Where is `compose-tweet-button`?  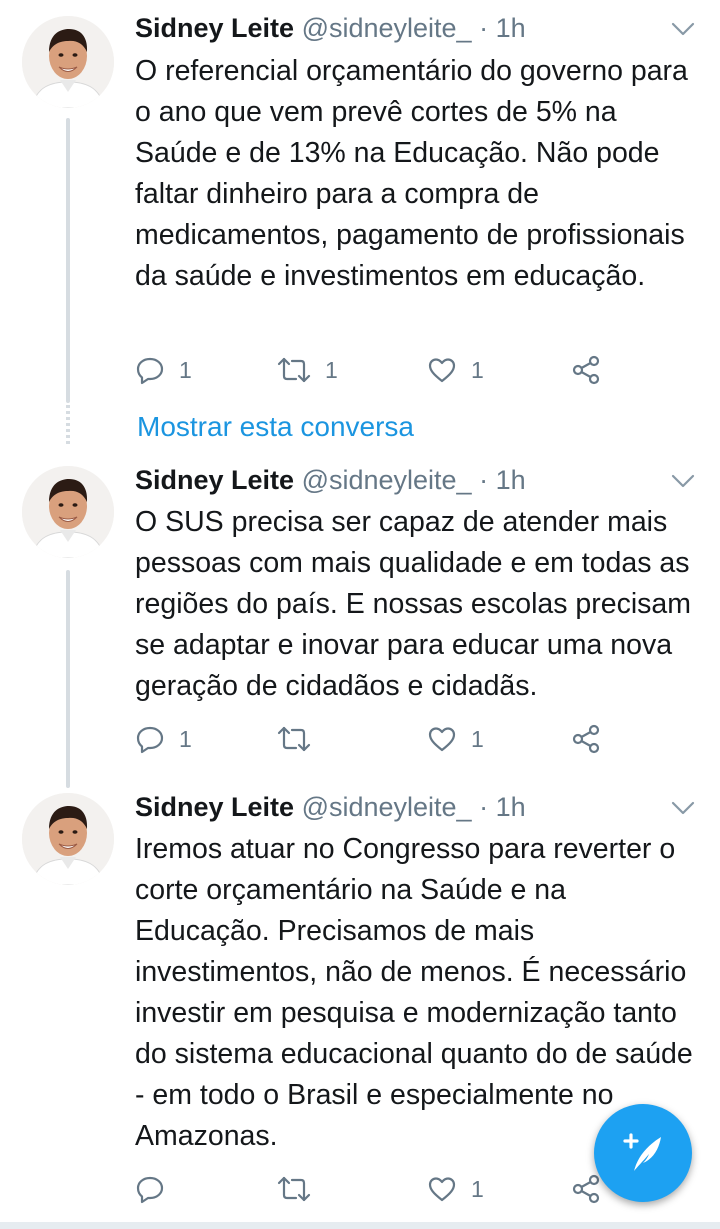 compose-tweet-button is located at coordinates (643, 1153).